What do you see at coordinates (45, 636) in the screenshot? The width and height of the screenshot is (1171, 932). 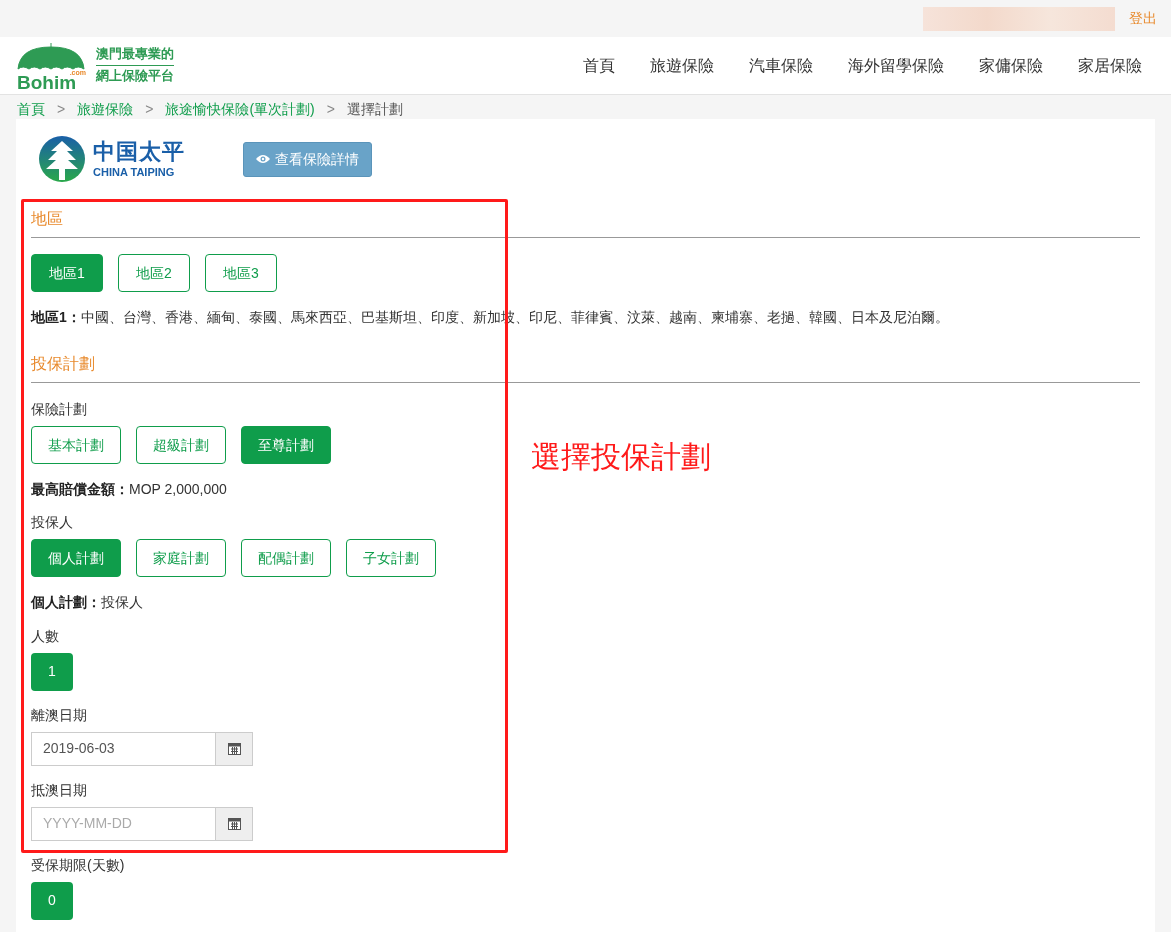 I see `field-label: 人數` at bounding box center [45, 636].